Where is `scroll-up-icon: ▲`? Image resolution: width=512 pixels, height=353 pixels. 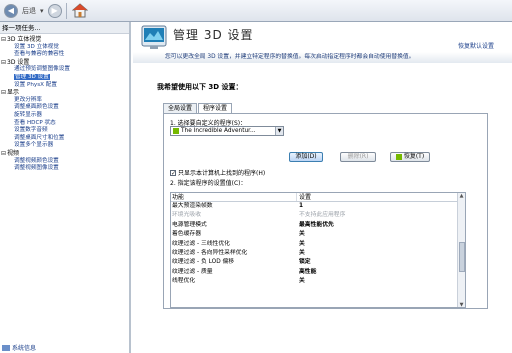 scroll-up-icon: ▲ is located at coordinates (461, 196).